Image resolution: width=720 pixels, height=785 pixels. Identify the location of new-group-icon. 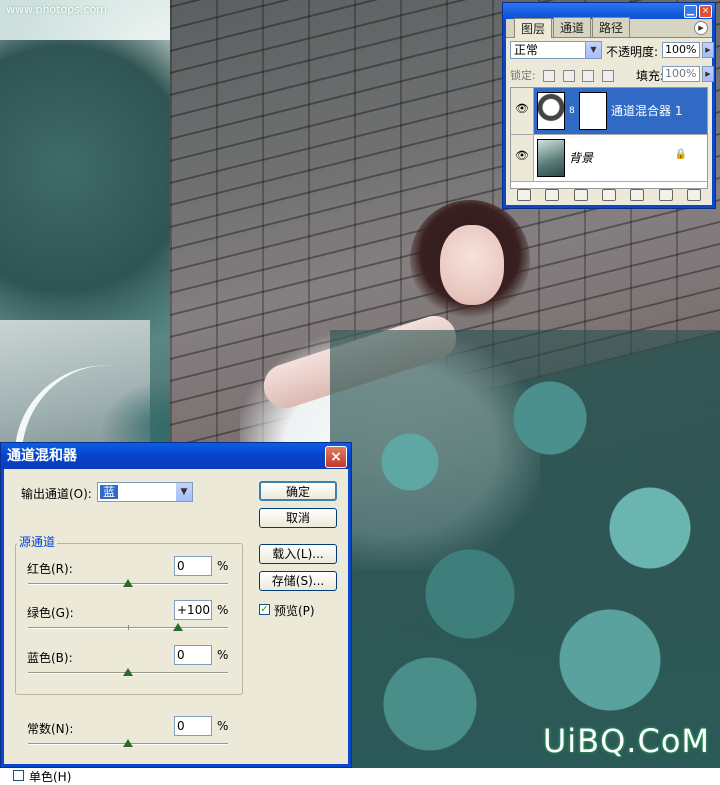
(637, 195).